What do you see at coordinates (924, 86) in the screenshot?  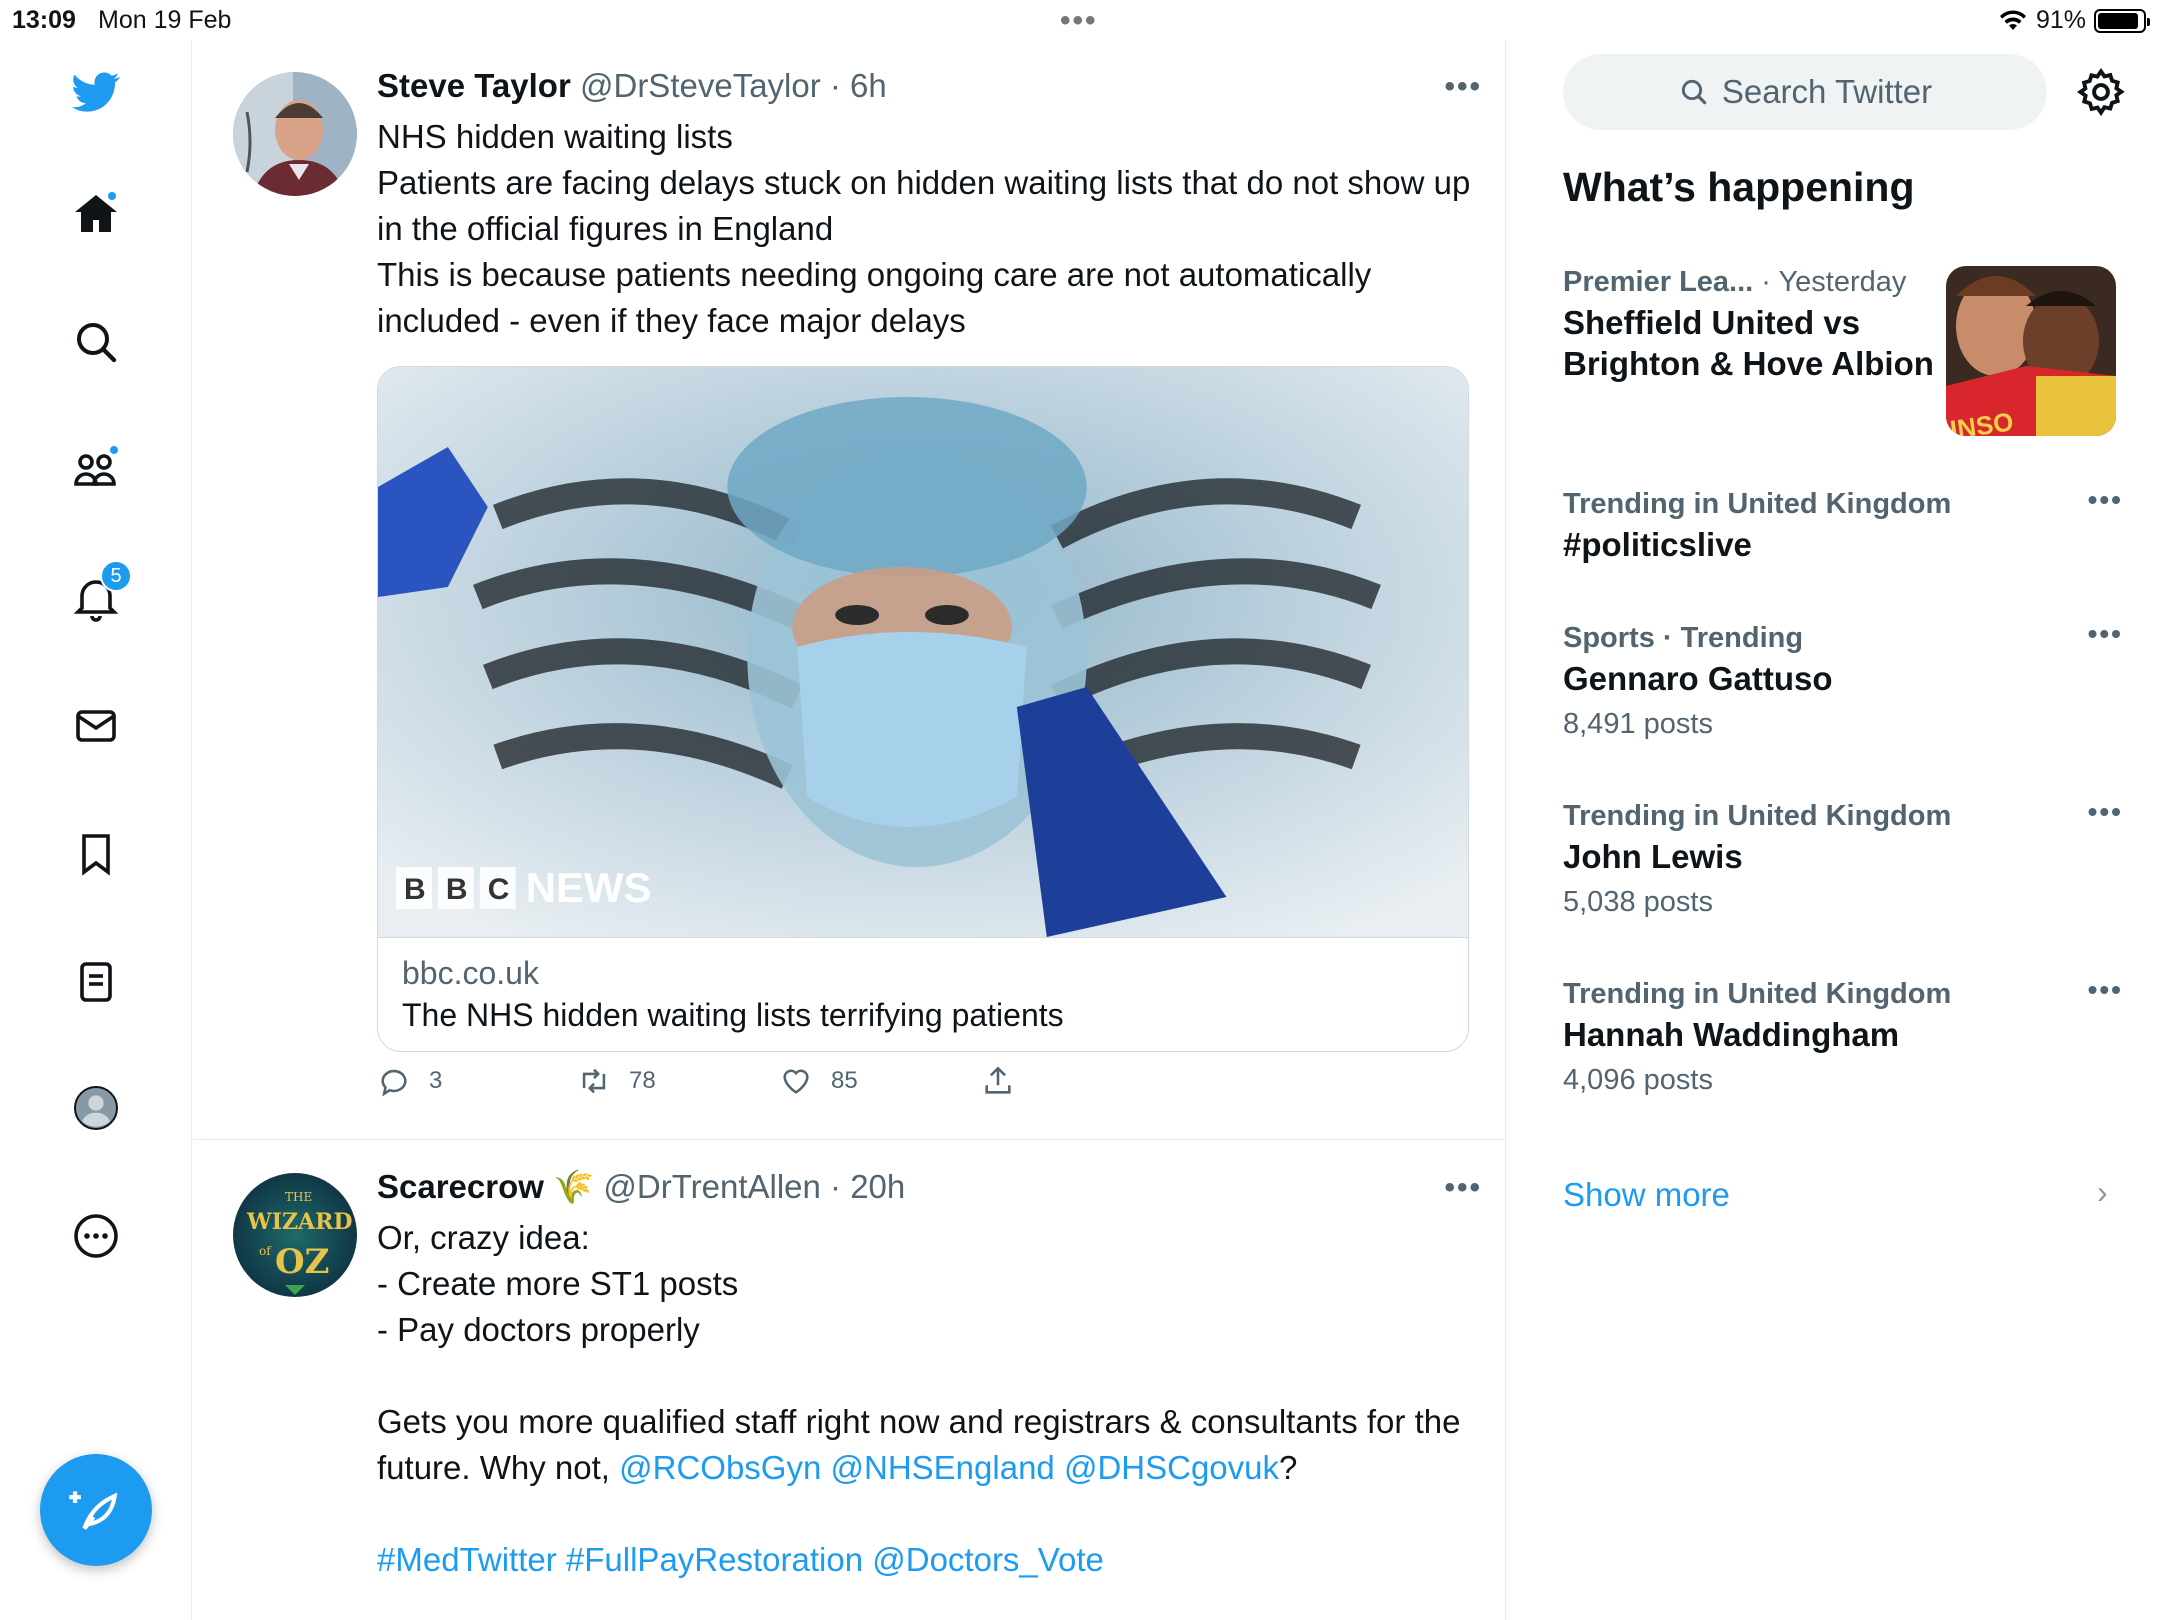 I see `tweet-header: Steve Taylor @DrSteveTaylor · 6h` at bounding box center [924, 86].